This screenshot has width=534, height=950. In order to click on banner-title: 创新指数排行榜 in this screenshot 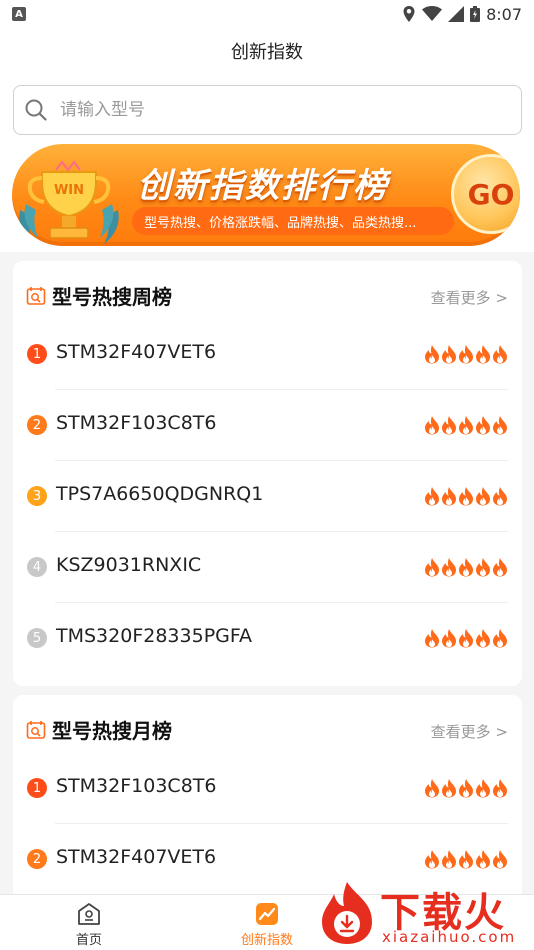, I will do `click(263, 186)`.